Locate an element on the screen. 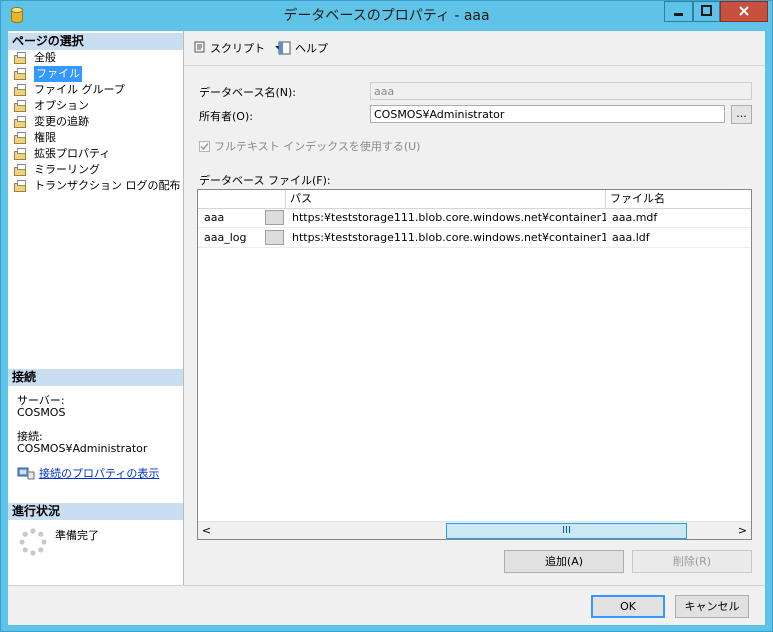  page-item-general: 全般 is located at coordinates (35, 58).